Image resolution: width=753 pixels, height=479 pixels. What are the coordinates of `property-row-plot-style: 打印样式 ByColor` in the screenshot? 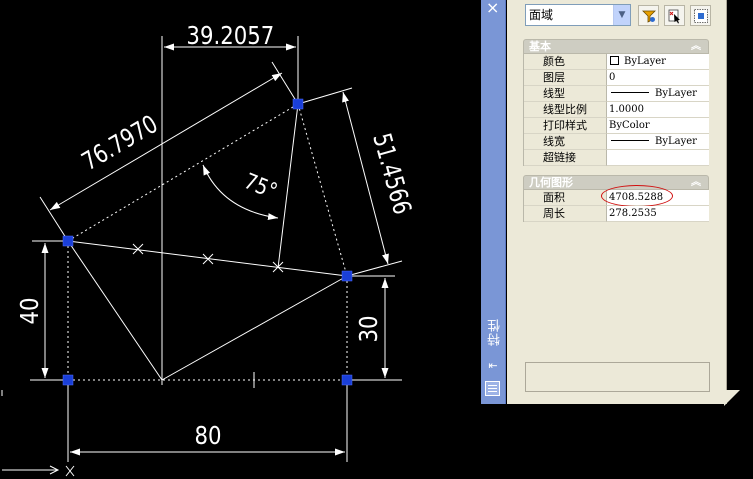 It's located at (616, 126).